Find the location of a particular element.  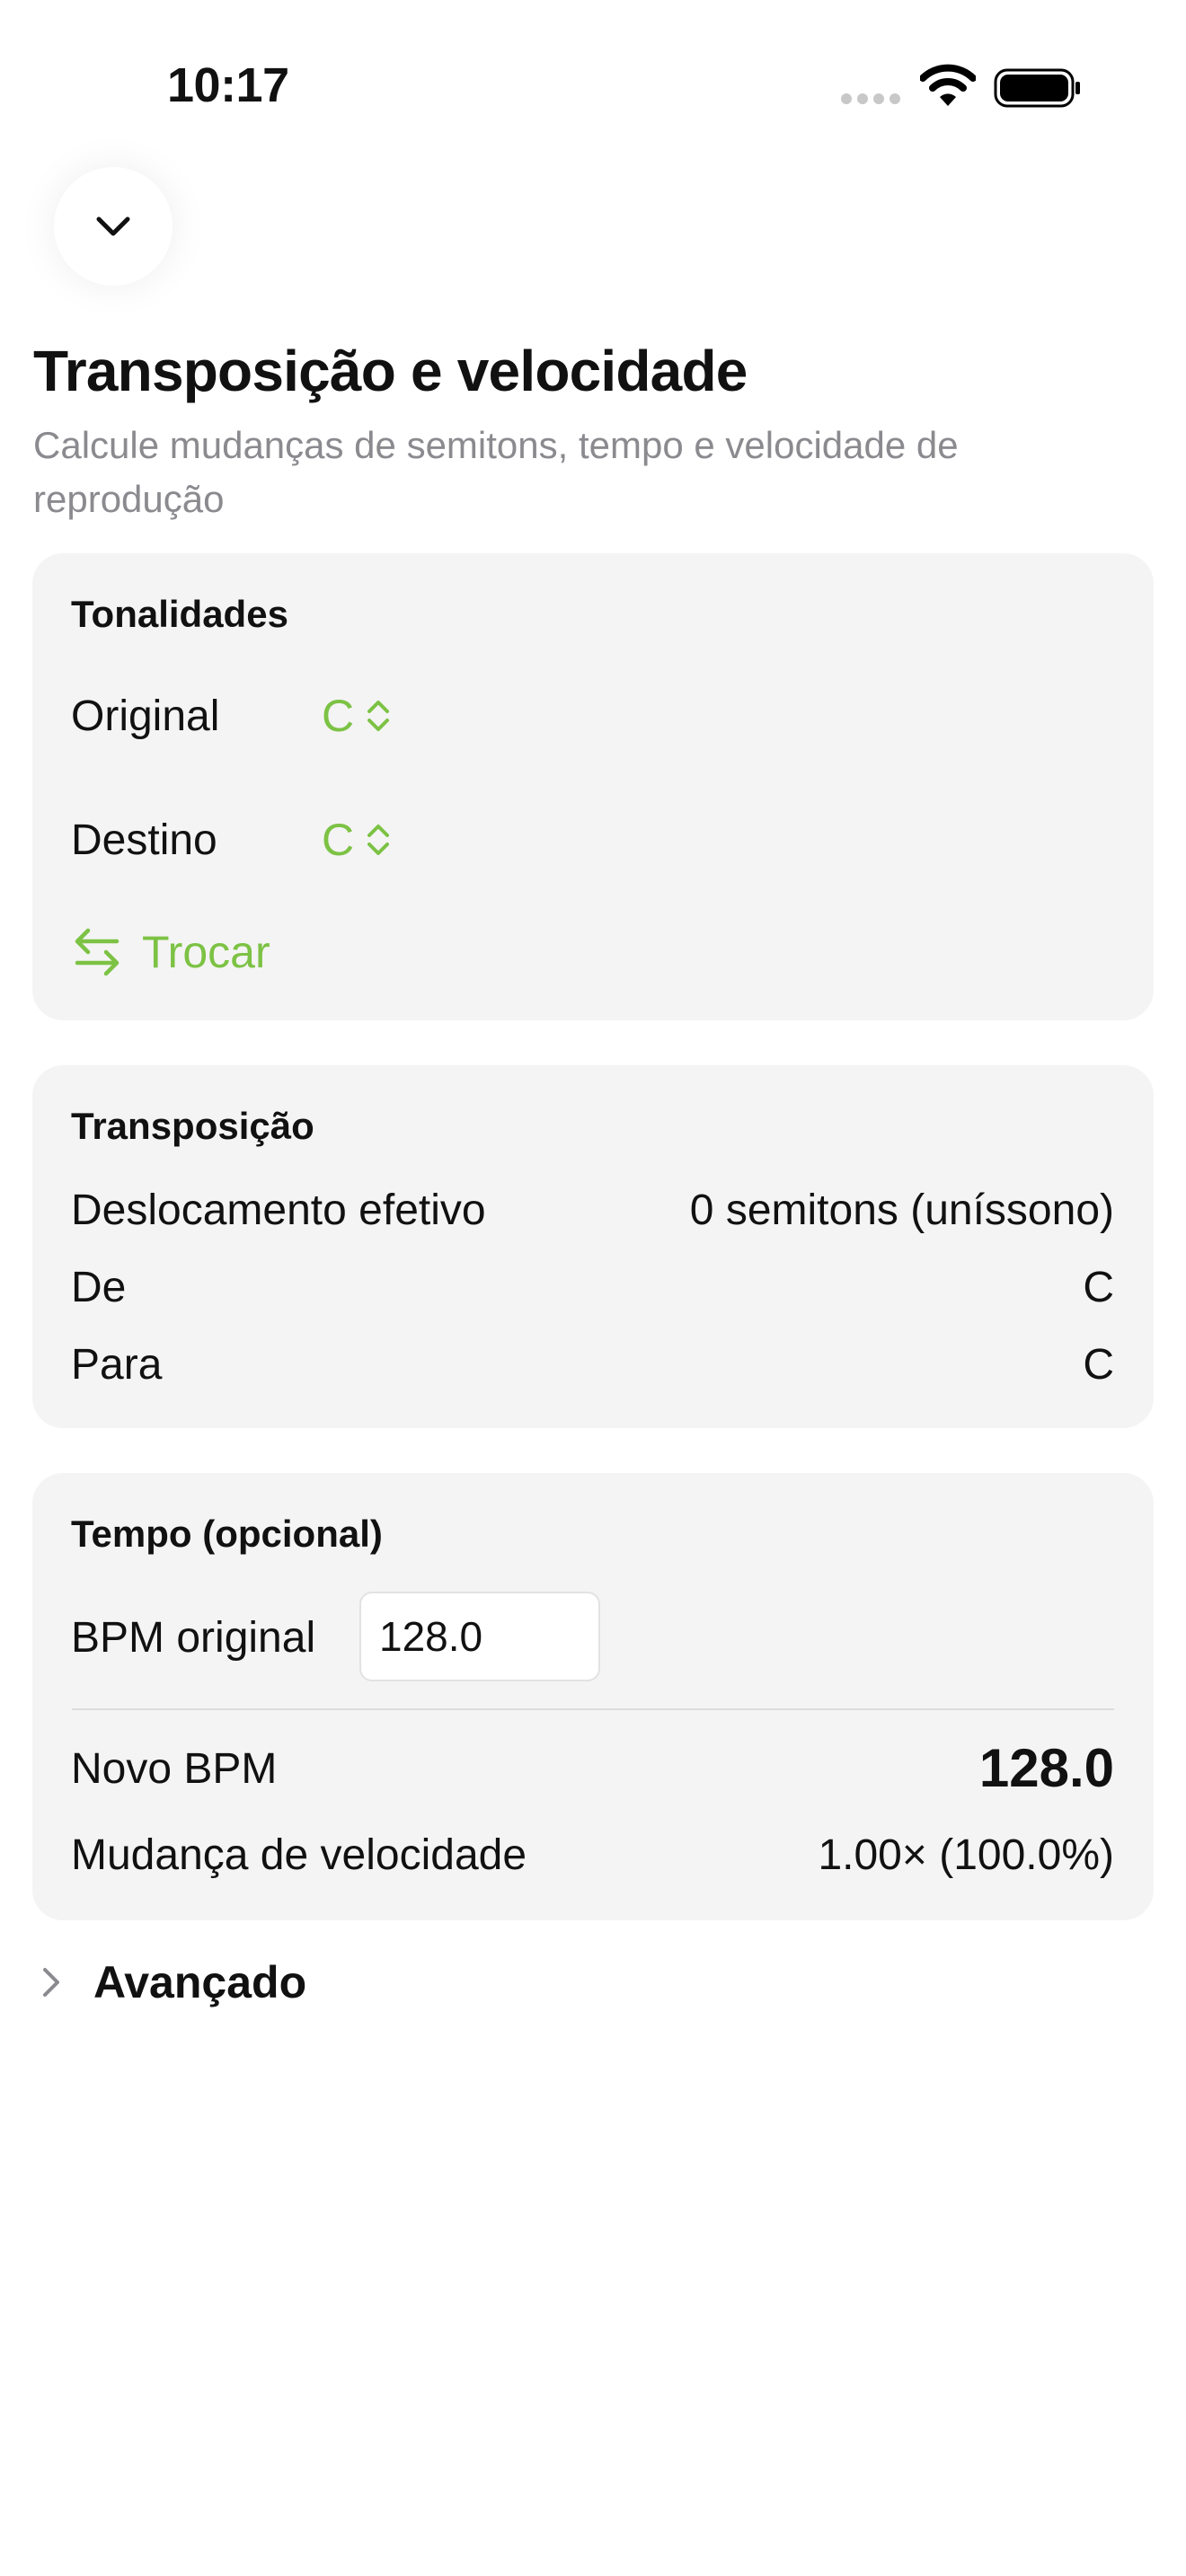

divider is located at coordinates (593, 1709).